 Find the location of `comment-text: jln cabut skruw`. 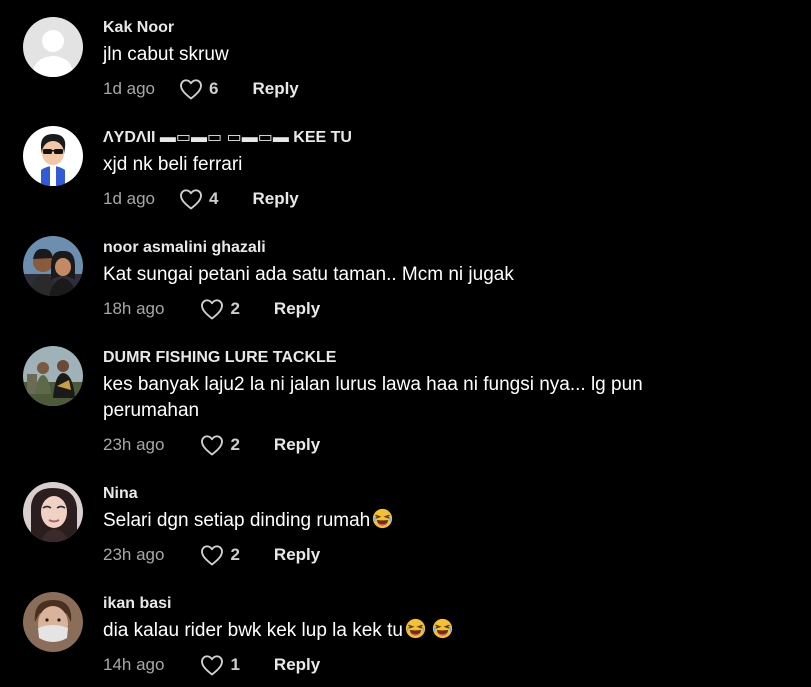

comment-text: jln cabut skruw is located at coordinates (166, 54).